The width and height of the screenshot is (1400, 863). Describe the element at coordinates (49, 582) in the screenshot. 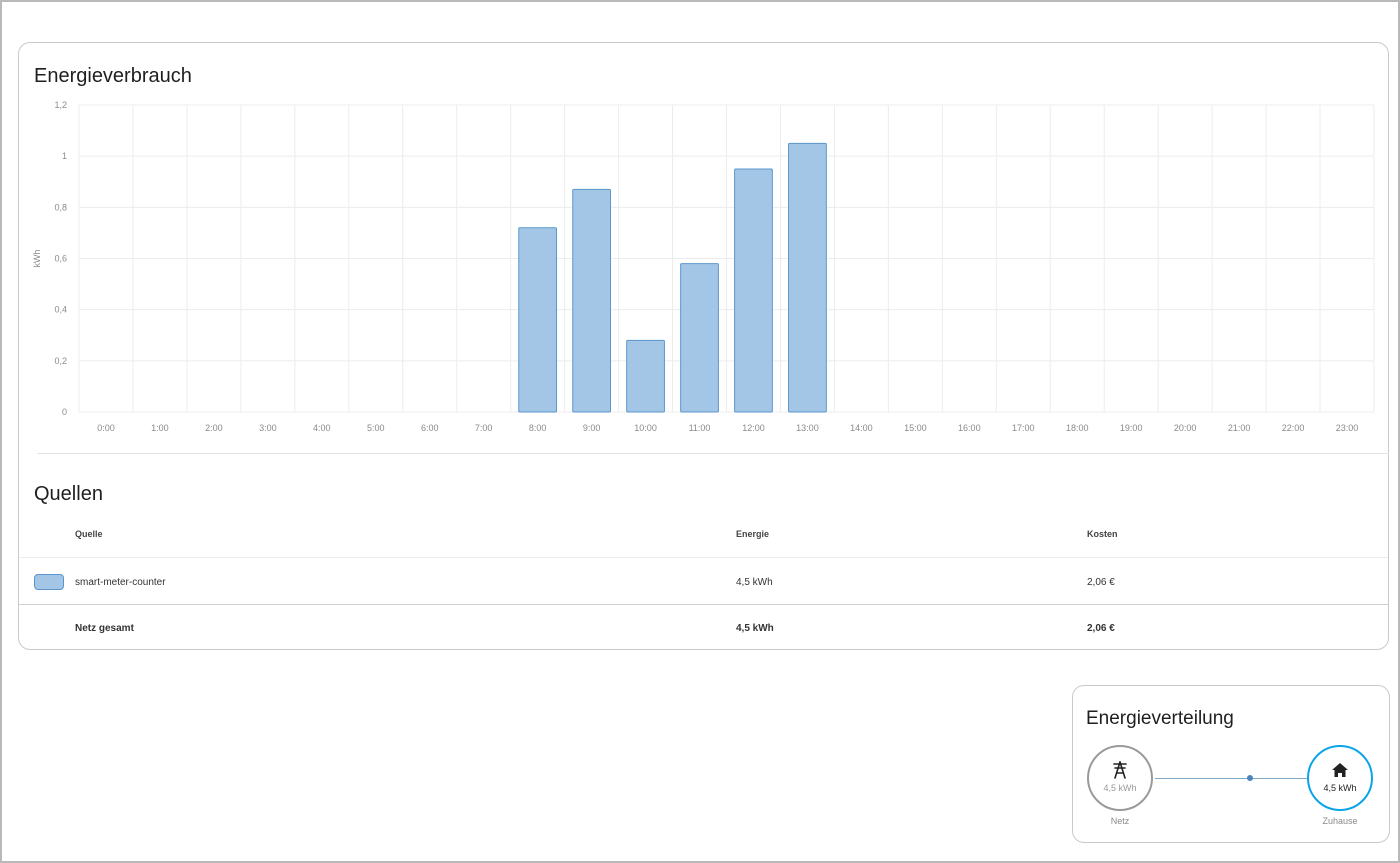

I see `source-color-swatch` at that location.